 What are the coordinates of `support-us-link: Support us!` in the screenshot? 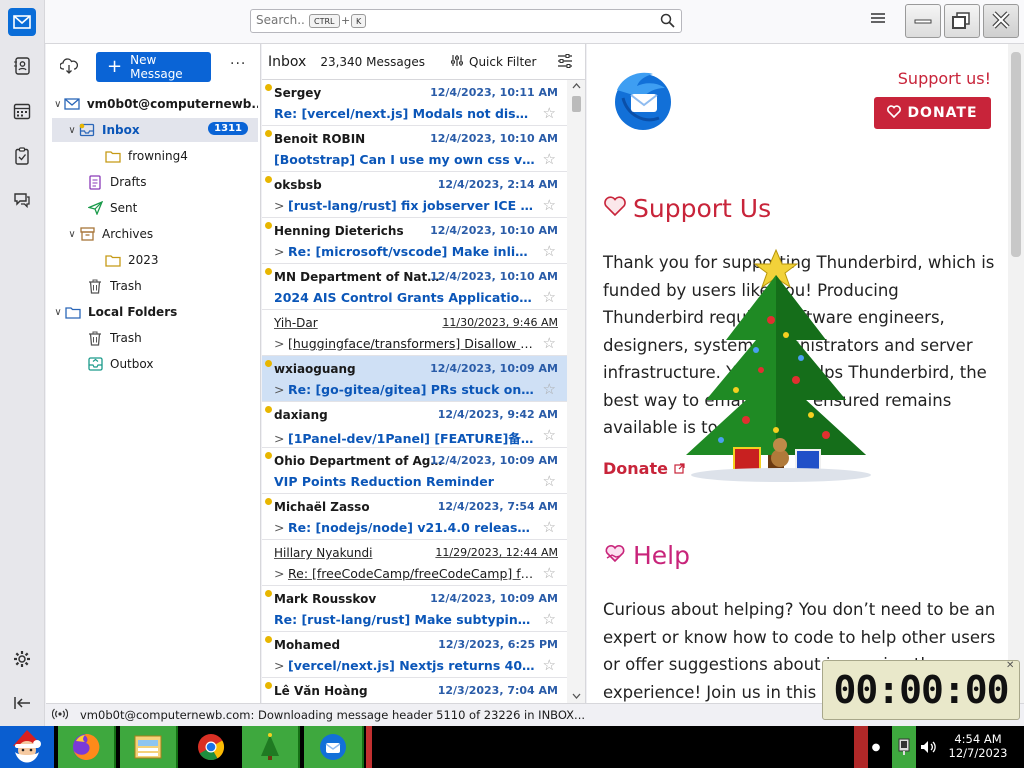 It's located at (944, 78).